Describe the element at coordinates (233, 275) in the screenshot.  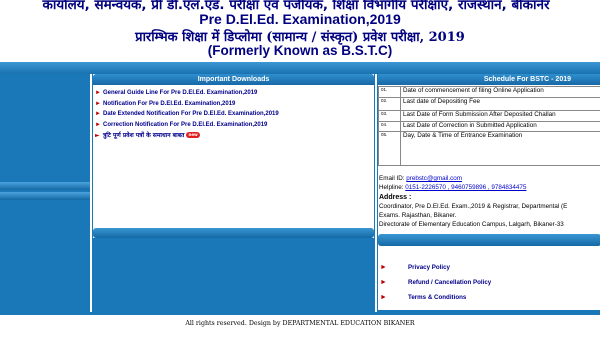
I see `downloads-panel-lower-area` at that location.